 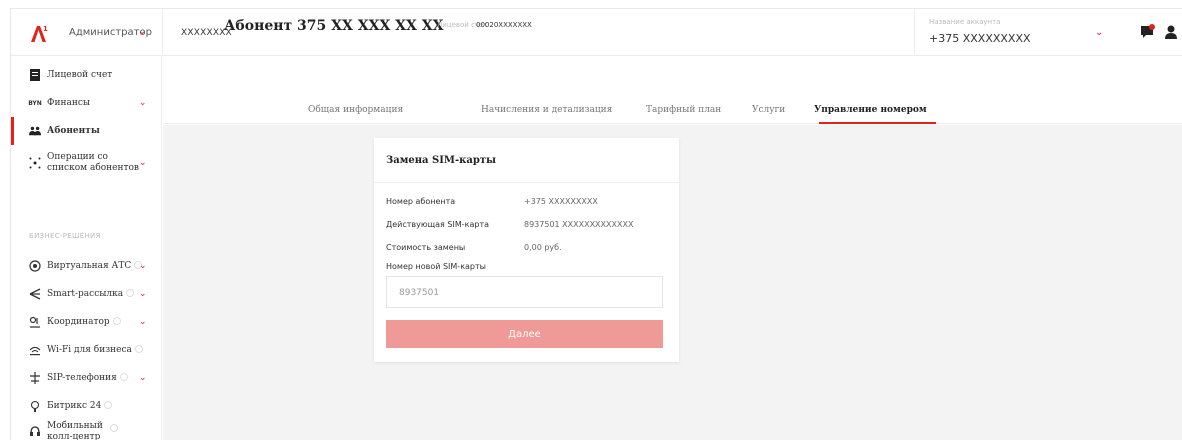 What do you see at coordinates (561, 201) in the screenshot?
I see `row-value: +375 XXXXXXXXX` at bounding box center [561, 201].